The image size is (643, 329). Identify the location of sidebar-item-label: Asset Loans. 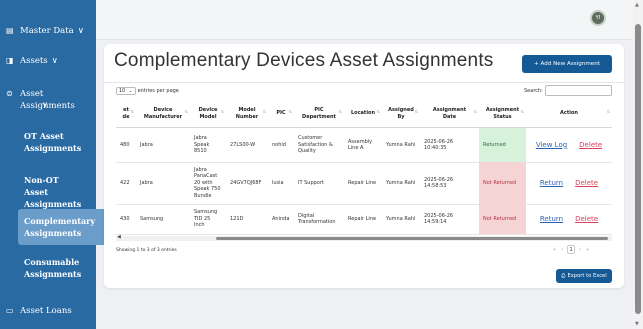
(46, 311).